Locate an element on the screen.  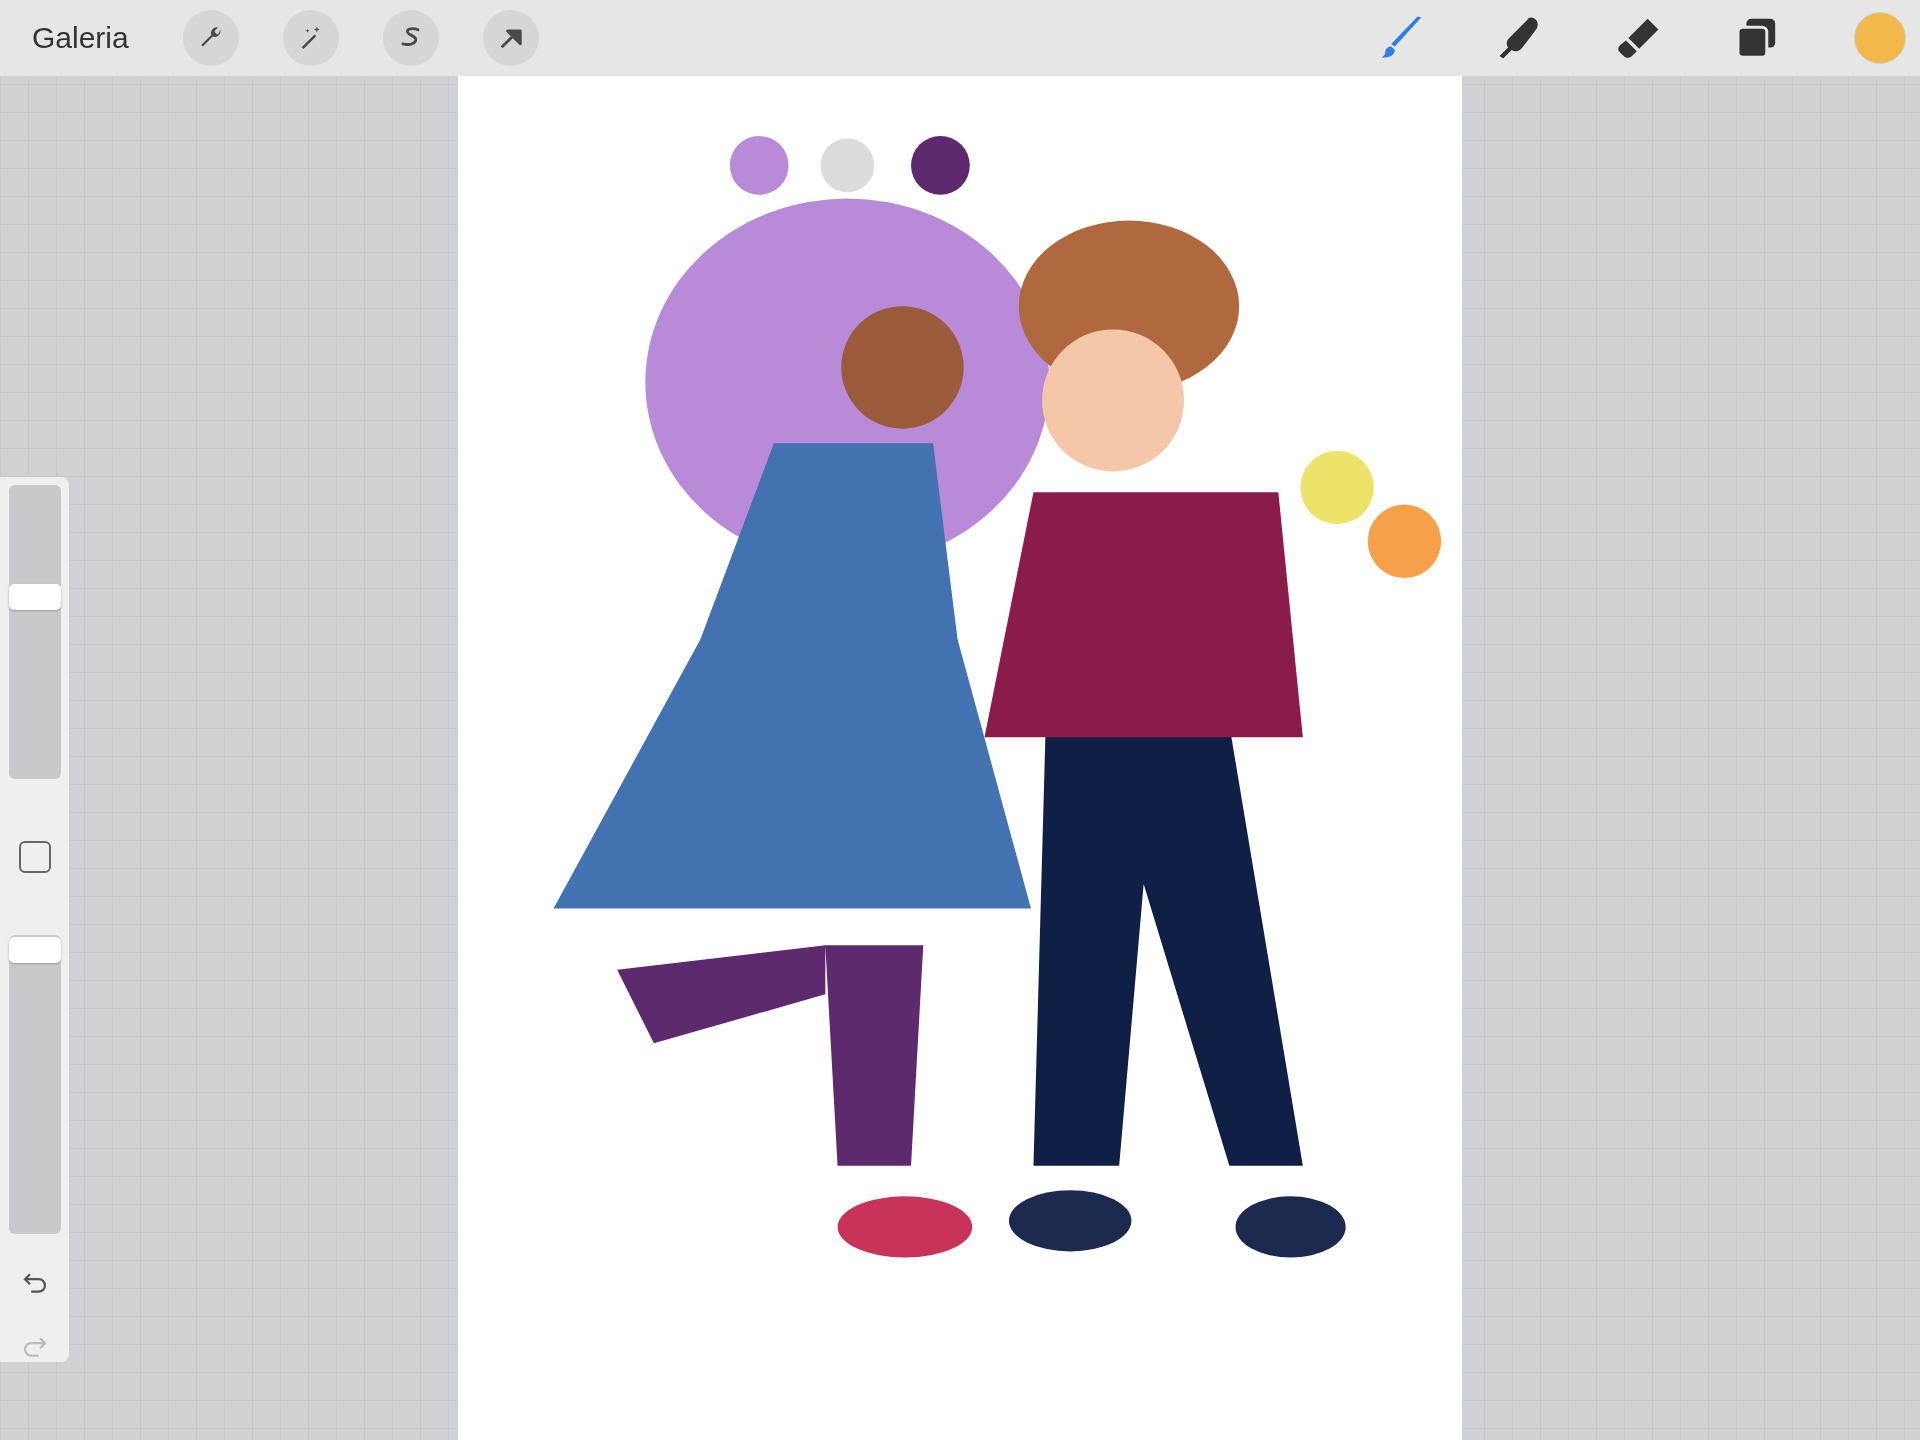
gallery-button: Galeria is located at coordinates (80, 38).